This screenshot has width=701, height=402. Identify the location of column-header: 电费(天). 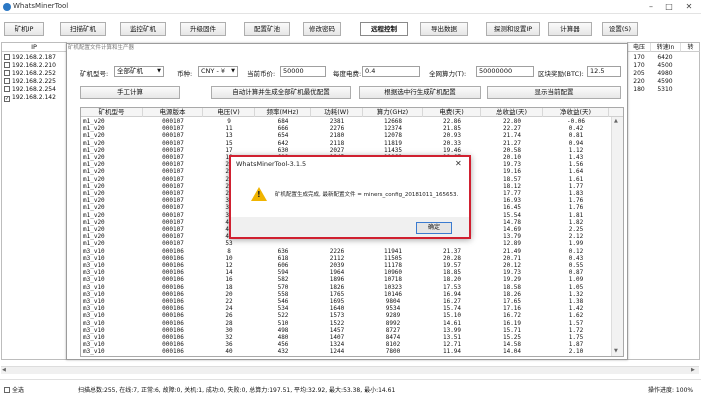
(452, 112).